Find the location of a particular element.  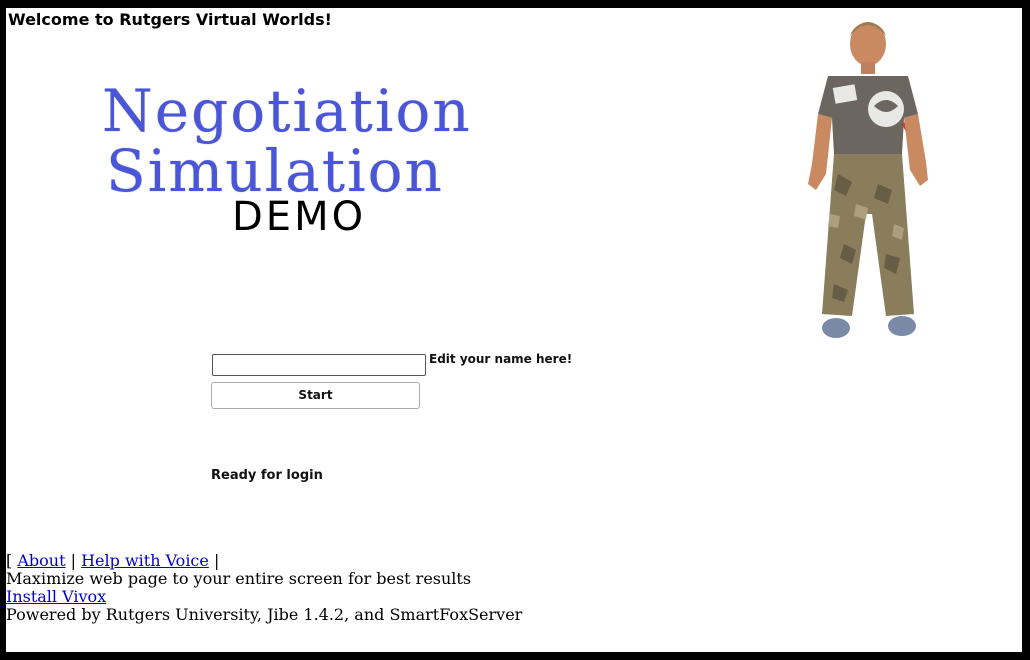

help-with-voice-link: Help with Voice is located at coordinates (145, 560).